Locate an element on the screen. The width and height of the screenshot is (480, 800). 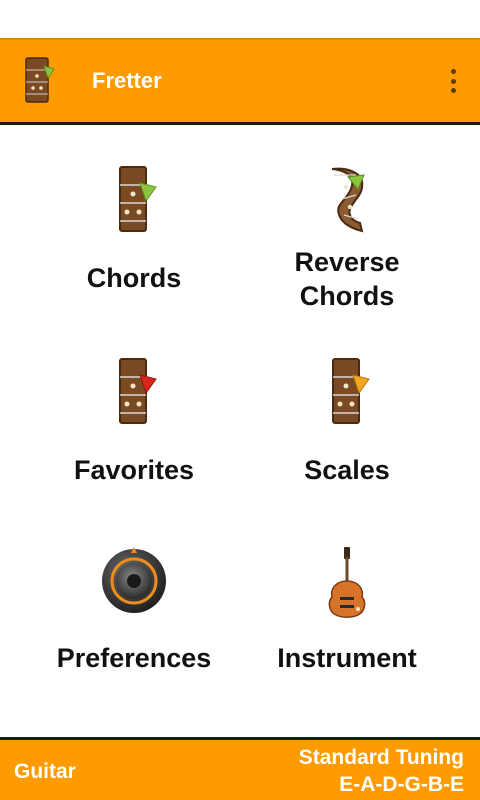
menu-item-reverse-chords: Reverse Chords is located at coordinates (347, 256).